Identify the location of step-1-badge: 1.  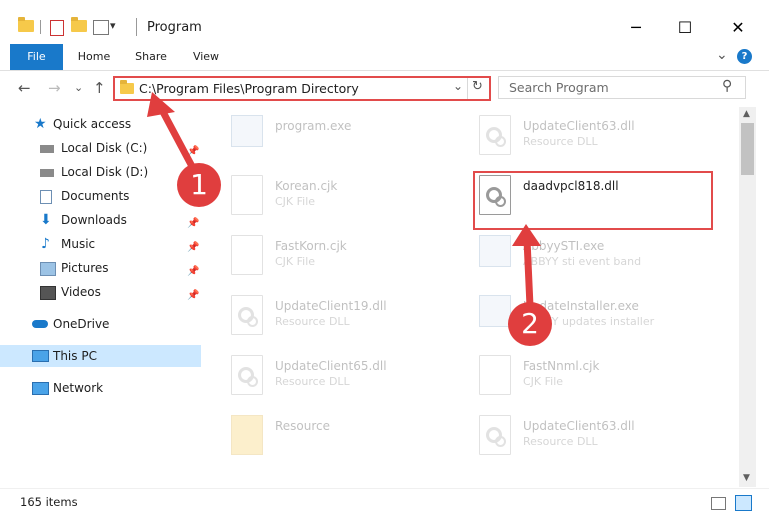
(199, 185).